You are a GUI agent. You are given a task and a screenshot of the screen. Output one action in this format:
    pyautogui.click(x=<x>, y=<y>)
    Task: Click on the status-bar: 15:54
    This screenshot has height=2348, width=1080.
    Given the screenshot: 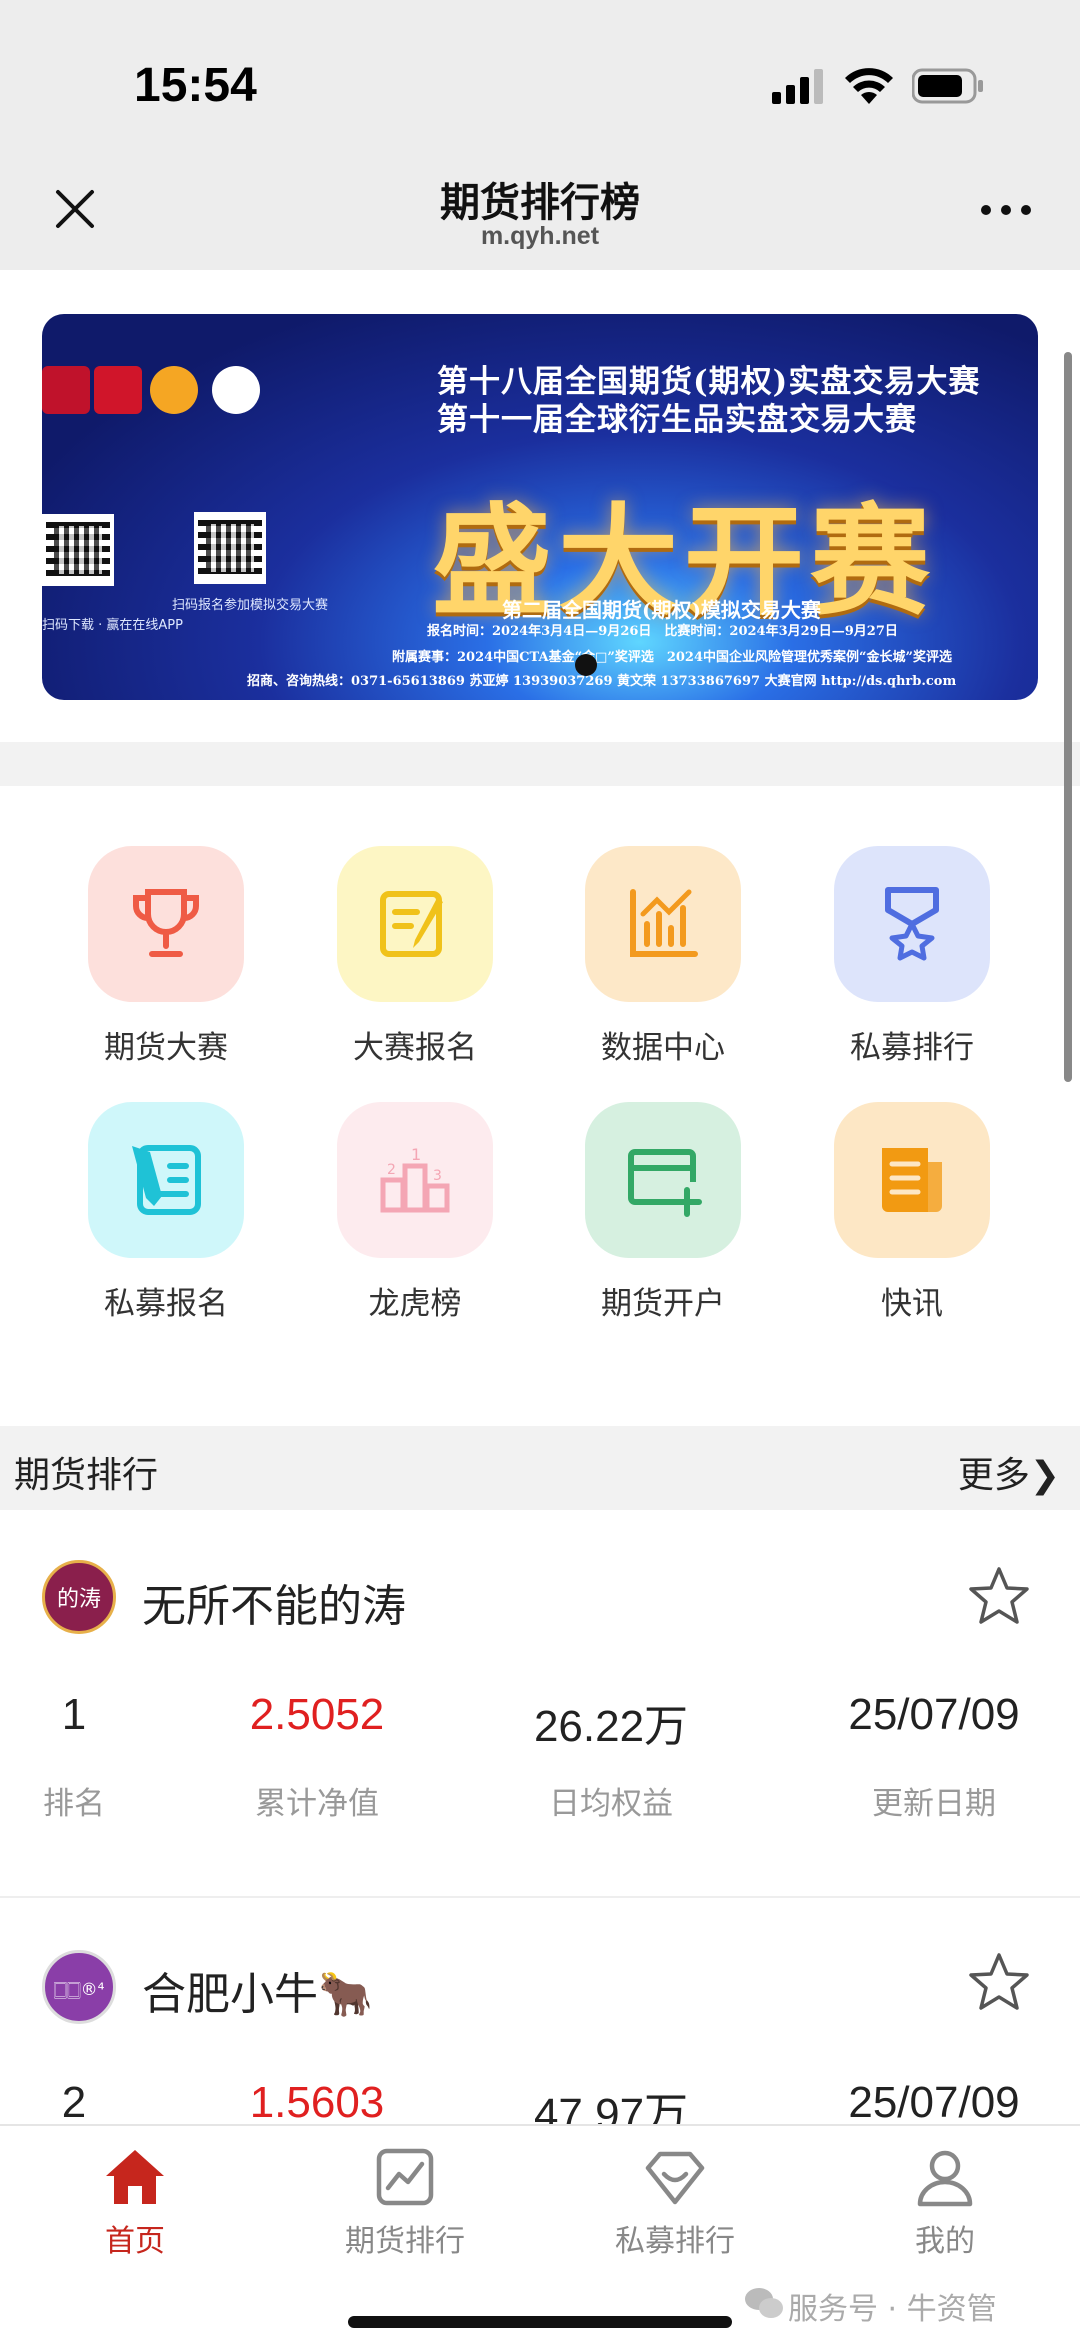 What is the action you would take?
    pyautogui.click(x=540, y=75)
    